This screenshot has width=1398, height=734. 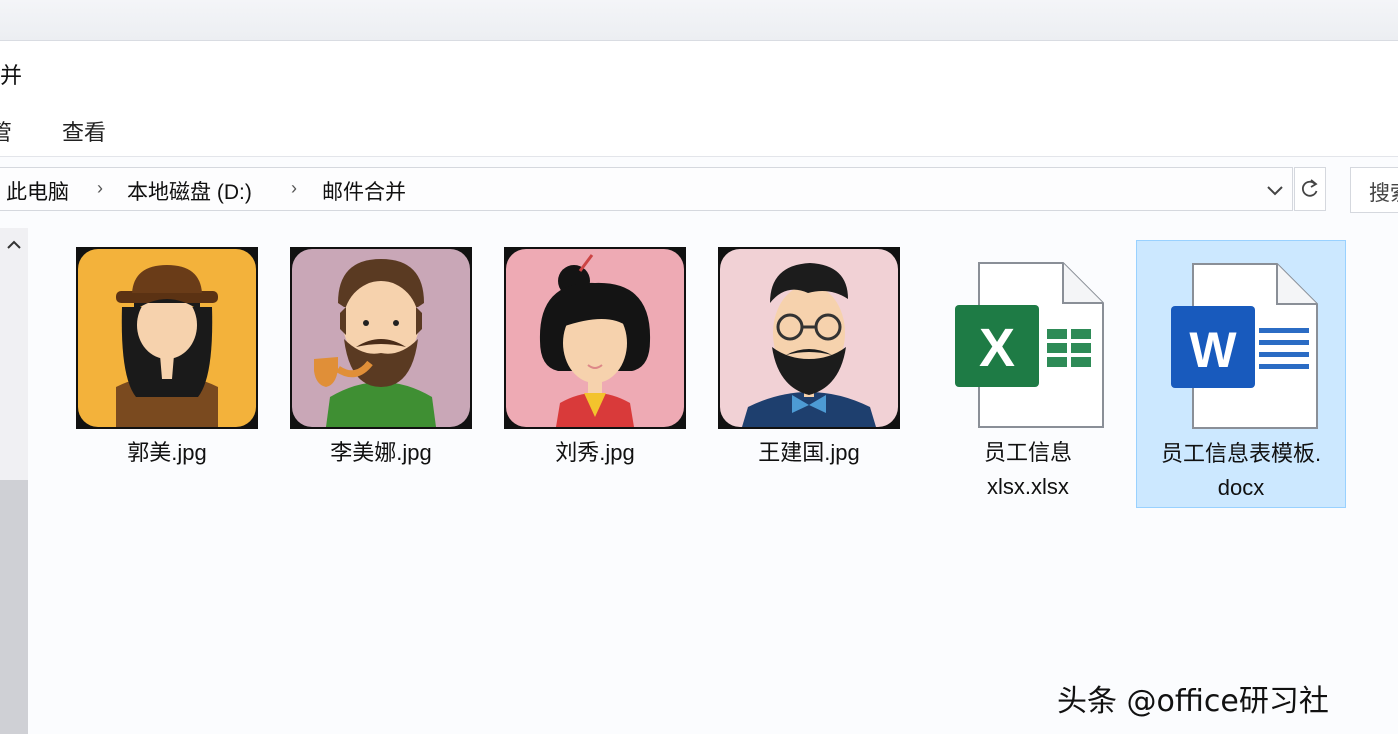 I want to click on chevron-down-icon, so click(x=1275, y=191).